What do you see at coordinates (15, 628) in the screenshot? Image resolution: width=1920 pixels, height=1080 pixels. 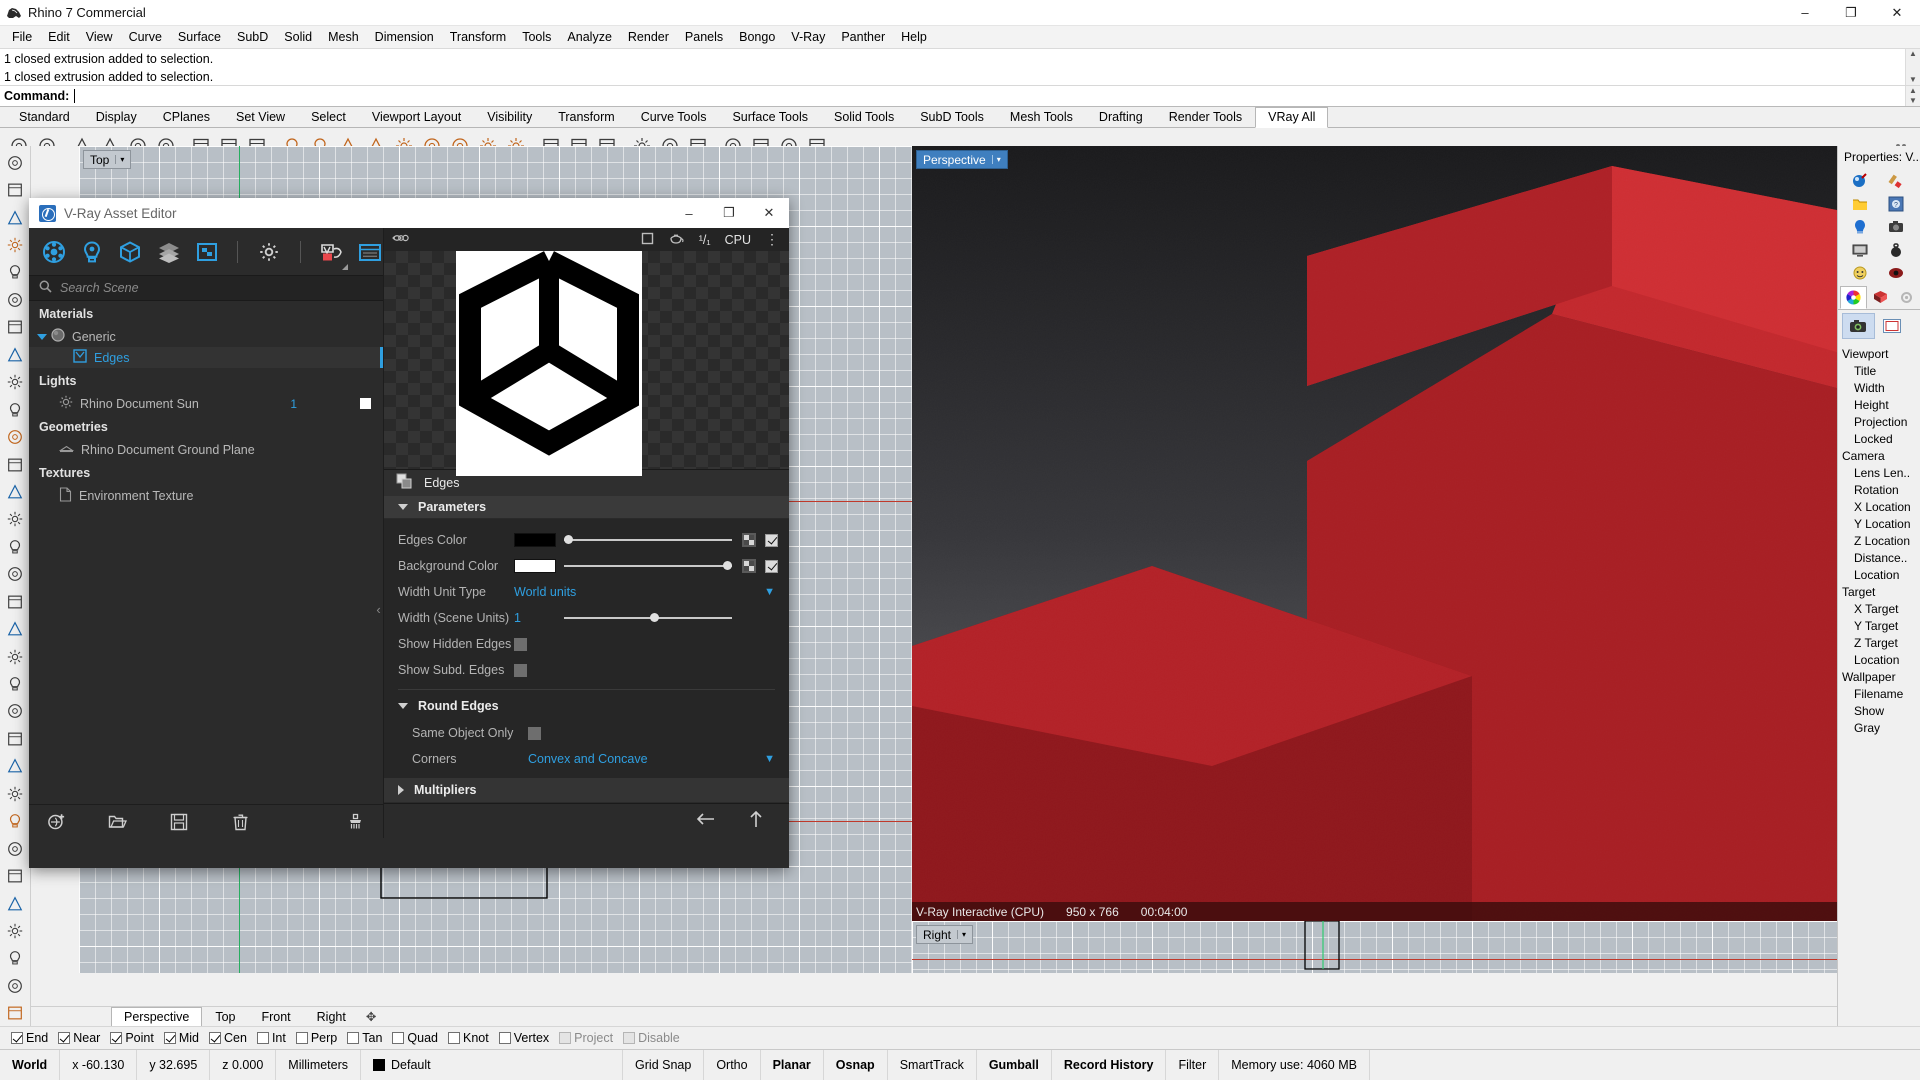 I see `fillet-icon` at bounding box center [15, 628].